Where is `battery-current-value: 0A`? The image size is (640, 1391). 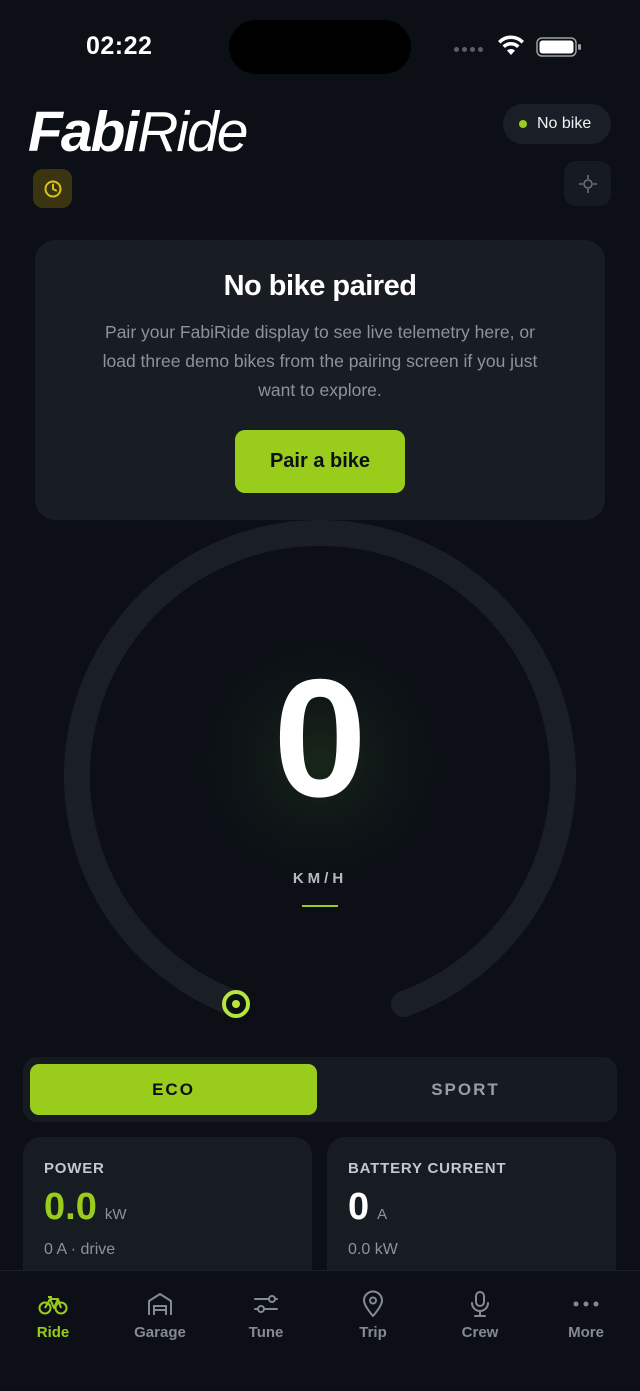
battery-current-value: 0A is located at coordinates (368, 1207).